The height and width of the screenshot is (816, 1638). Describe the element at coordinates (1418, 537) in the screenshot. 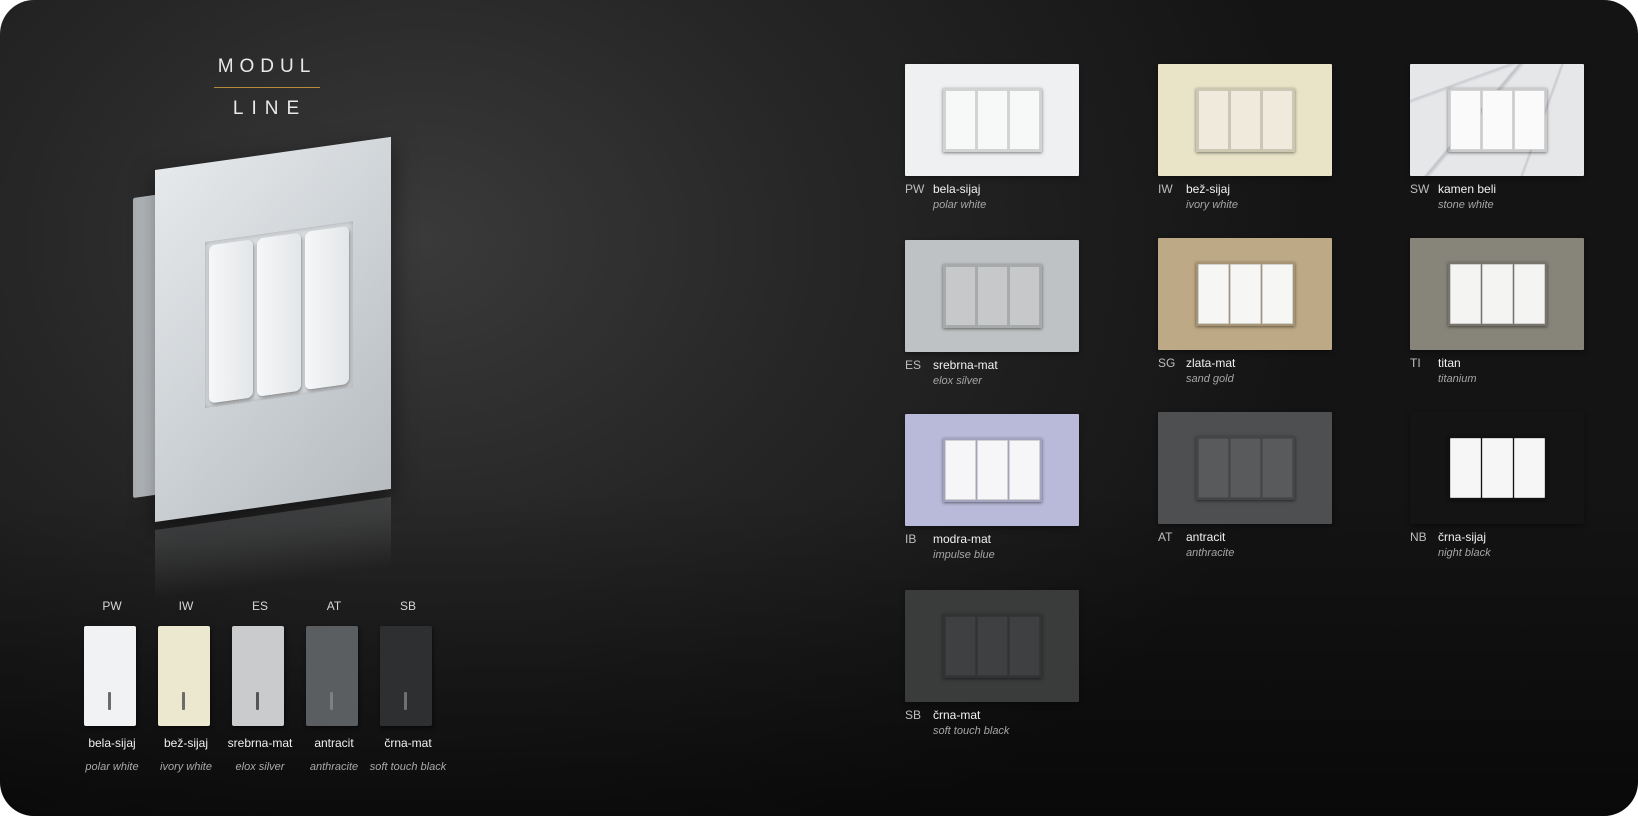

I see `finish-code: NB` at that location.